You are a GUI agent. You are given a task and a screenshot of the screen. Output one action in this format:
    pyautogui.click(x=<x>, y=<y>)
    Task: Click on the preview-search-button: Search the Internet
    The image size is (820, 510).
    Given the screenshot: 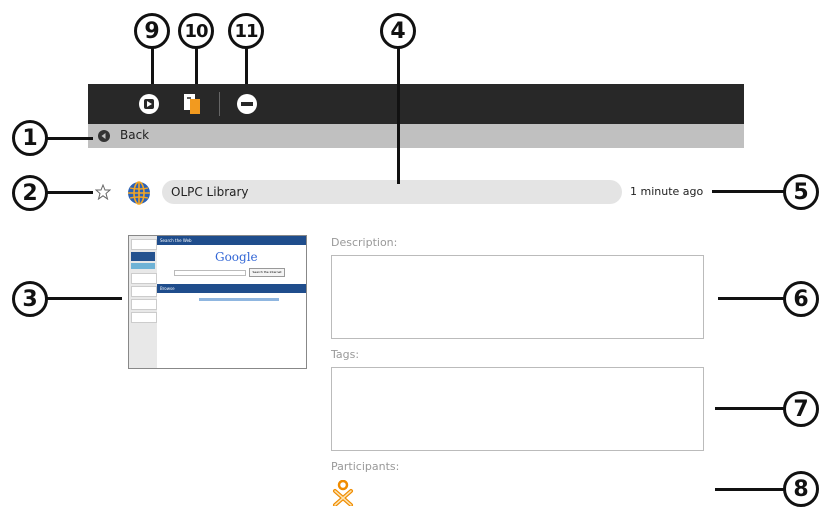 What is the action you would take?
    pyautogui.click(x=267, y=272)
    